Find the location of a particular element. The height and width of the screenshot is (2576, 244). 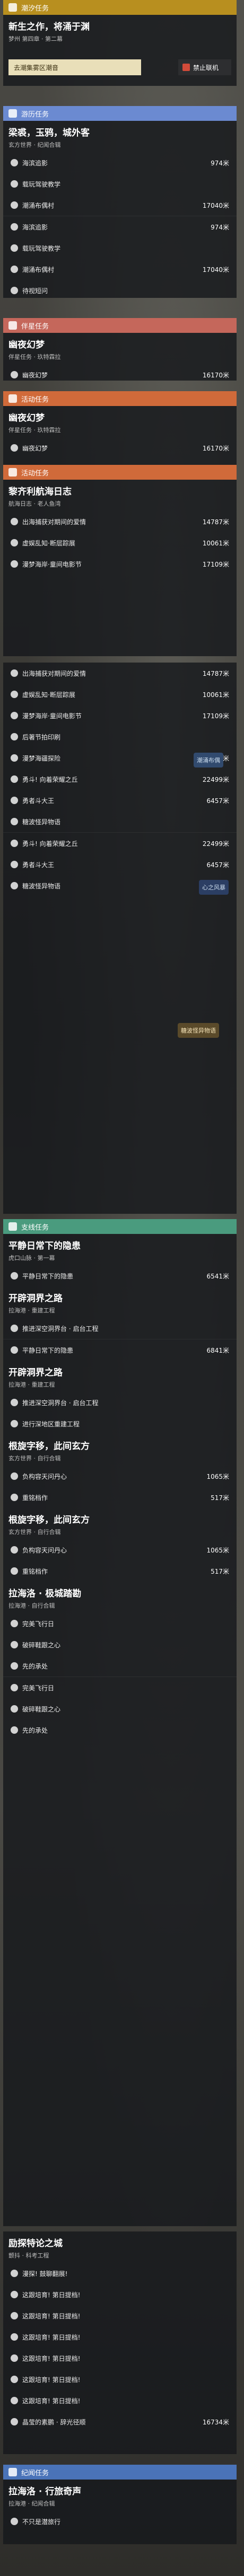

quest-subtitle: 玄方世界 · 自行合辑 is located at coordinates (34, 1458).